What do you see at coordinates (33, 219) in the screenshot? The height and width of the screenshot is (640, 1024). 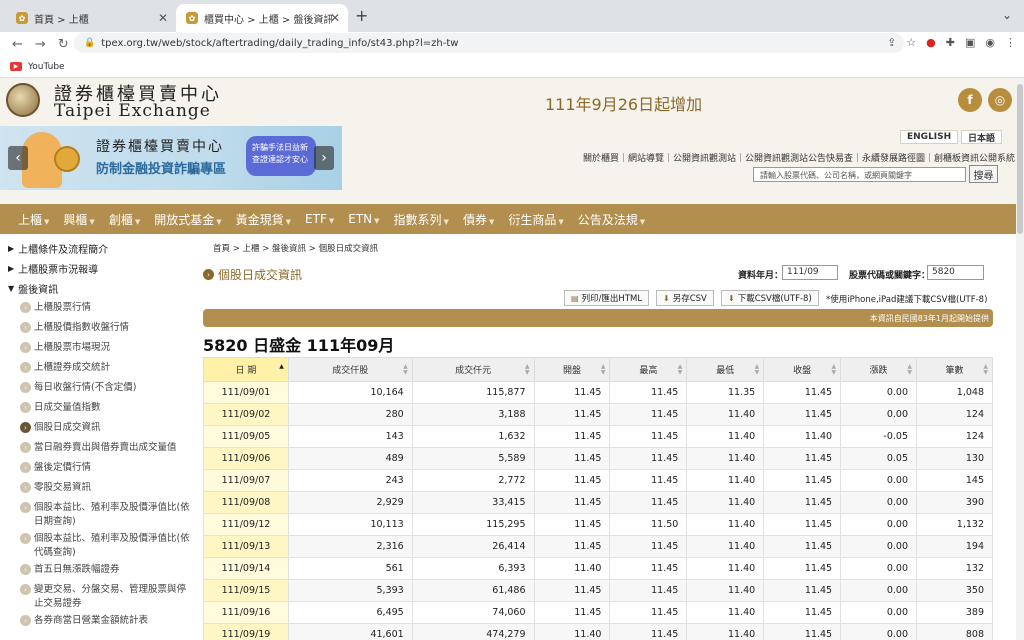 I see `nav-item-listed: 上櫃 ▼` at bounding box center [33, 219].